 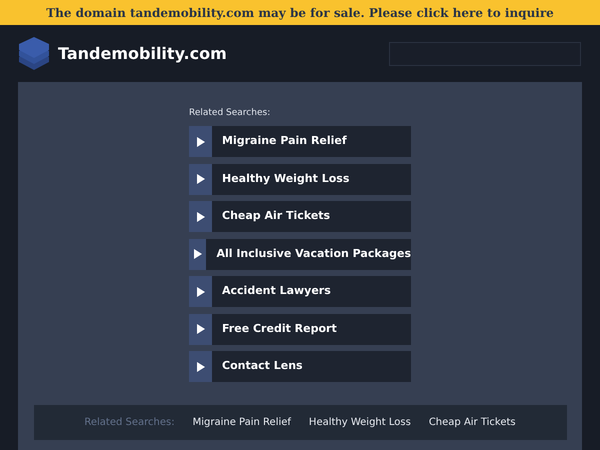 I want to click on search-link: Cheap Air Tickets, so click(x=300, y=216).